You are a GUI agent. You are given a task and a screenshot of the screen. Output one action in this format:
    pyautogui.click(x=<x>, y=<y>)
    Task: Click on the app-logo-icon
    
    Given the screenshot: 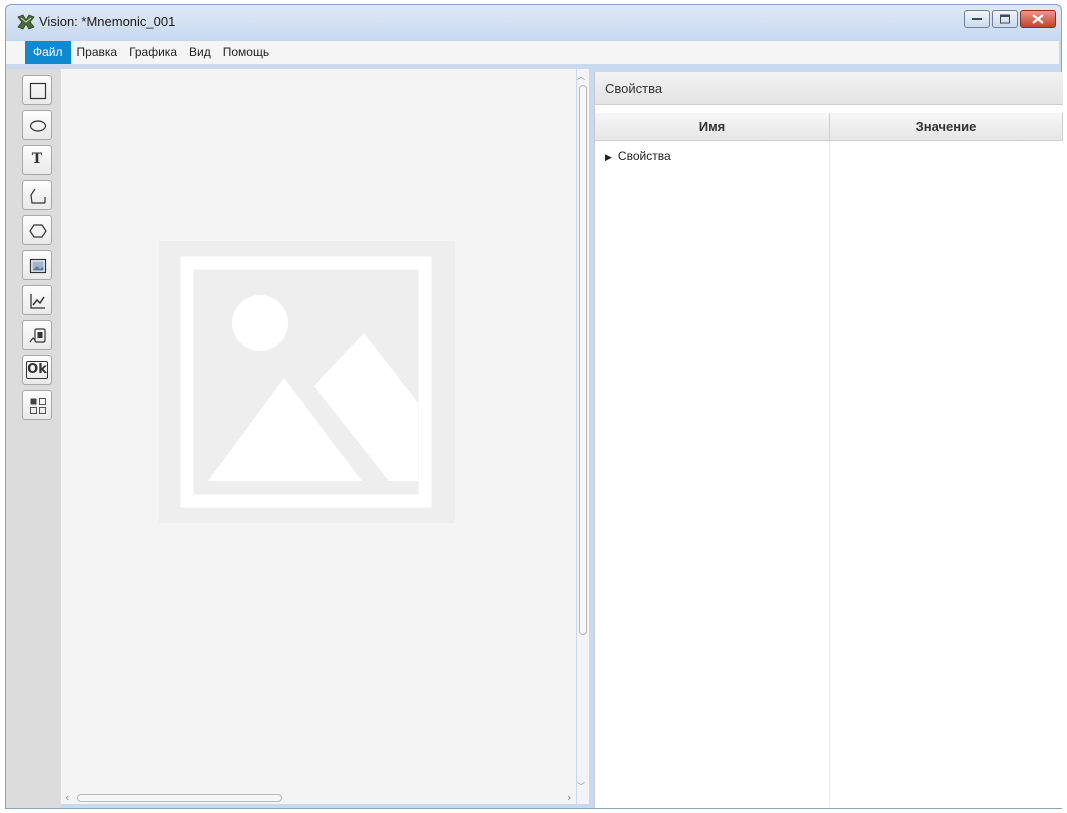 What is the action you would take?
    pyautogui.click(x=26, y=22)
    